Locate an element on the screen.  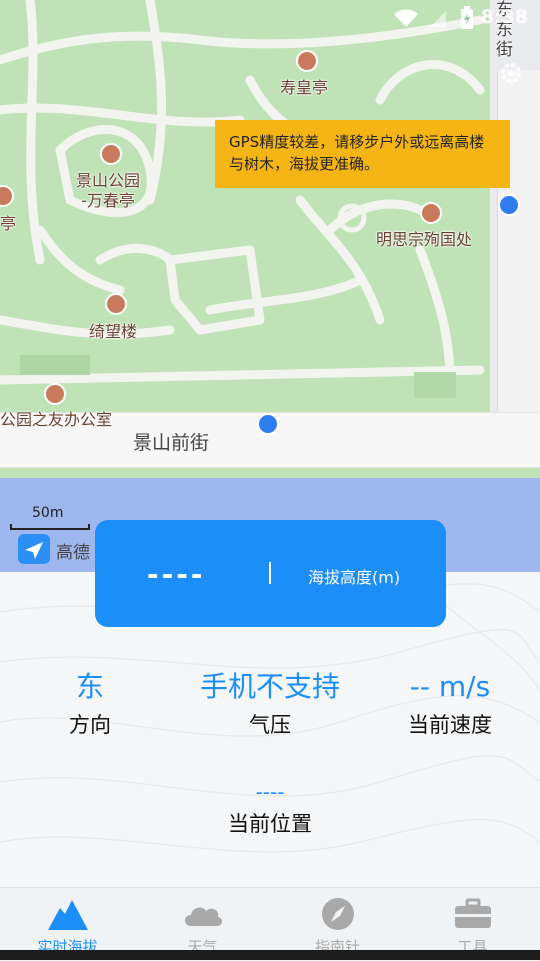
pressure-stat: 手机不支持 气压 is located at coordinates (270, 703).